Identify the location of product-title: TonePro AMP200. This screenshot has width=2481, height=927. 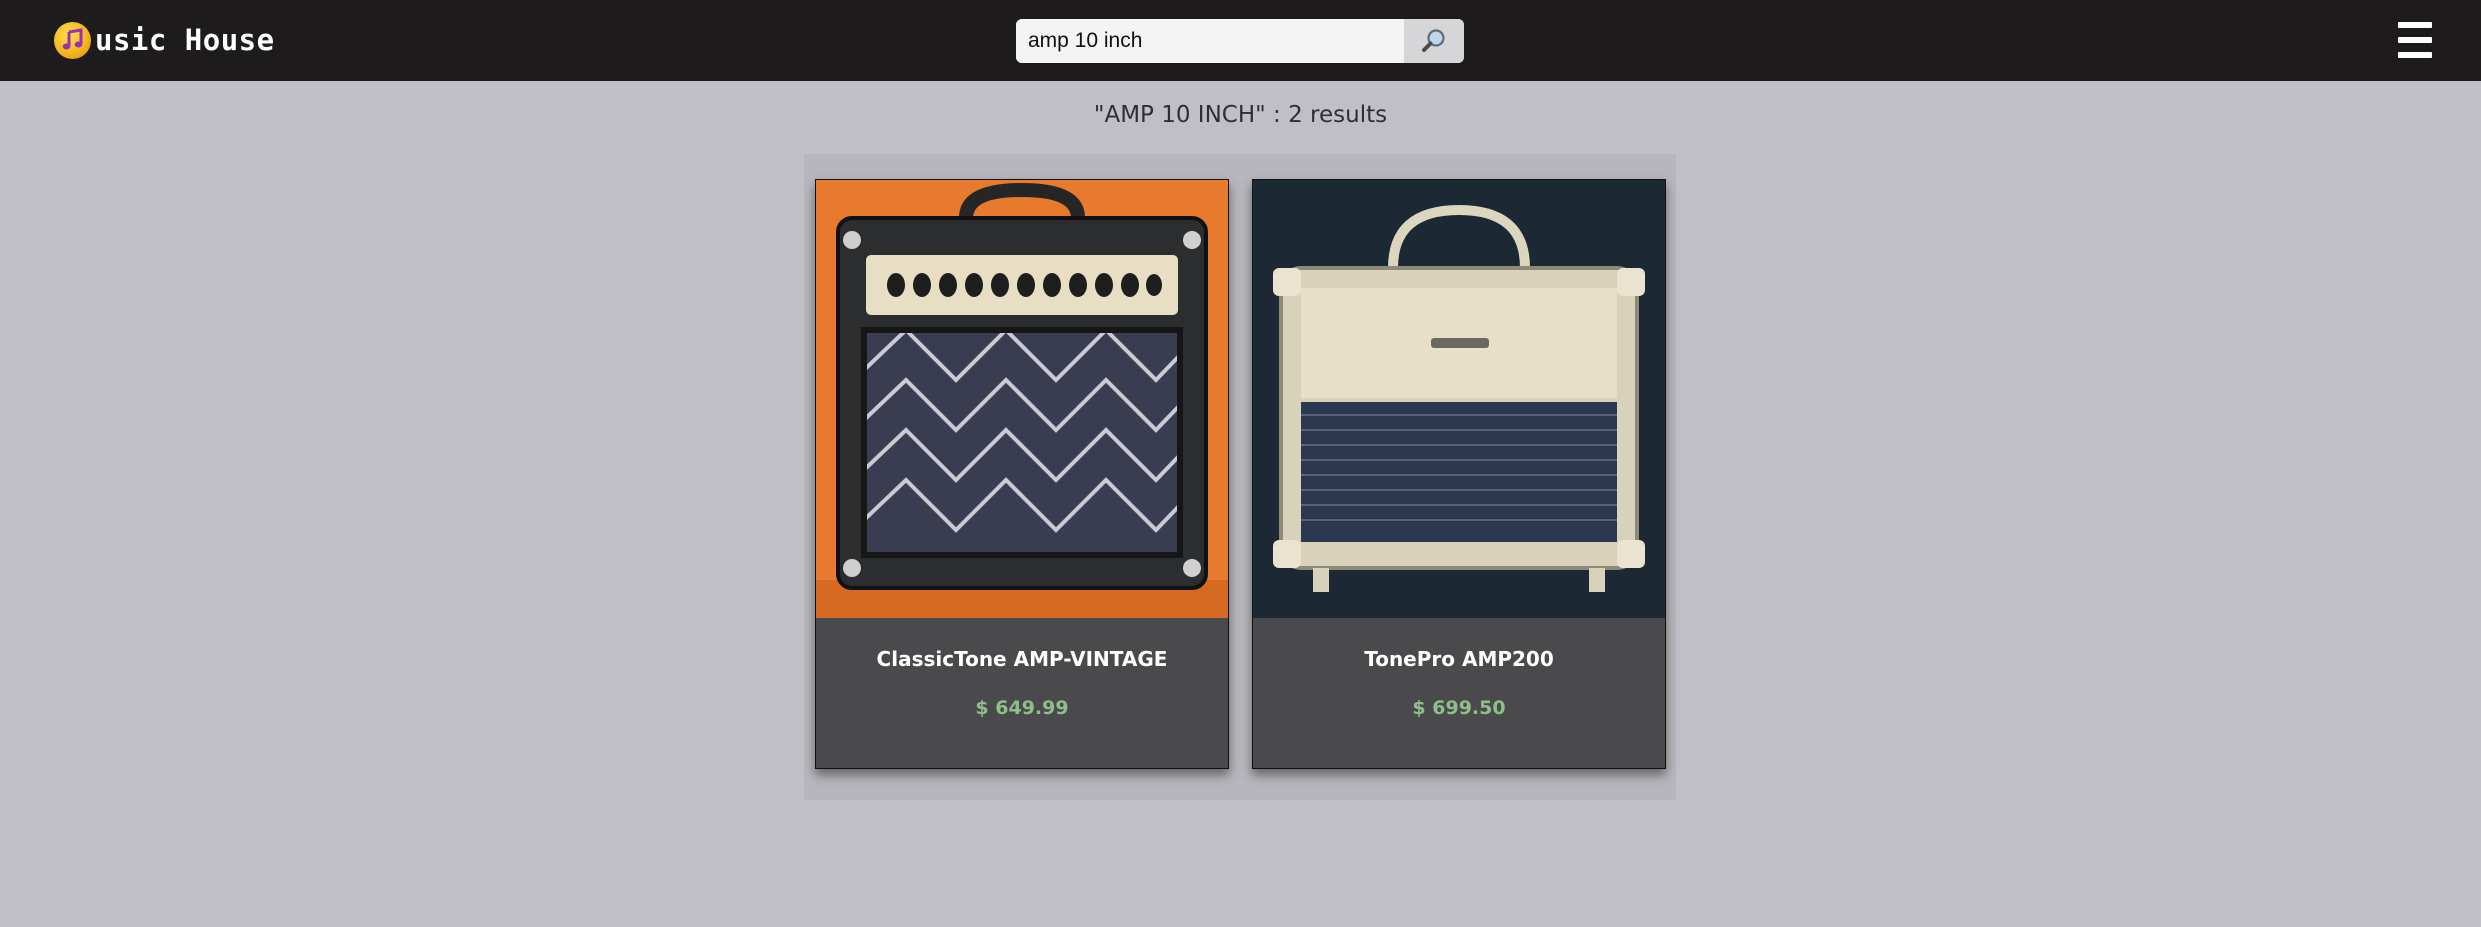
(1459, 659).